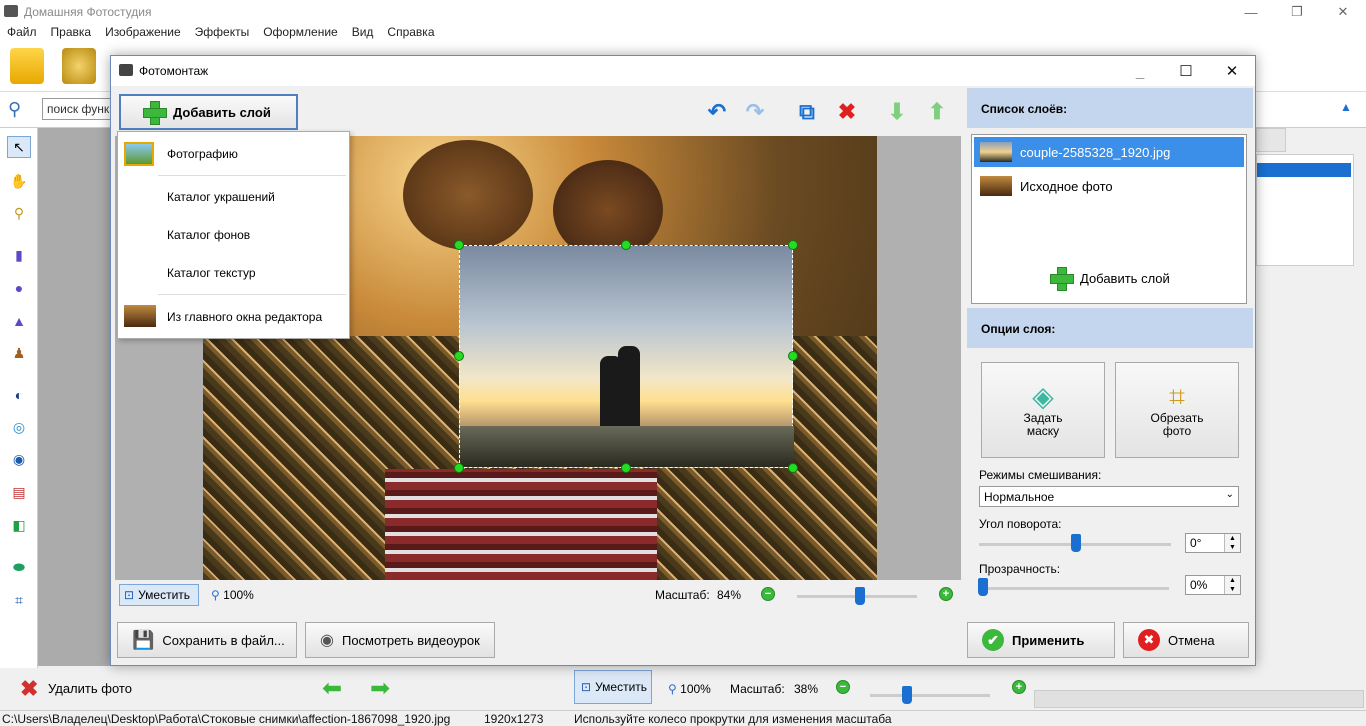 The height and width of the screenshot is (726, 1366). I want to click on zoom-100-button: ⚲ 100%, so click(689, 689).